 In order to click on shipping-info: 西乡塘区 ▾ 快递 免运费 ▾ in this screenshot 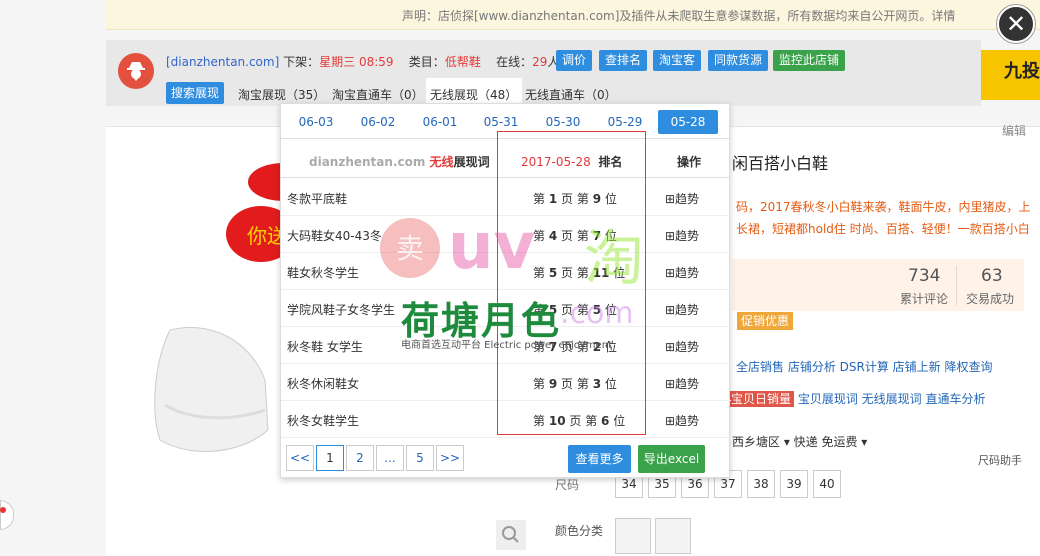, I will do `click(799, 441)`.